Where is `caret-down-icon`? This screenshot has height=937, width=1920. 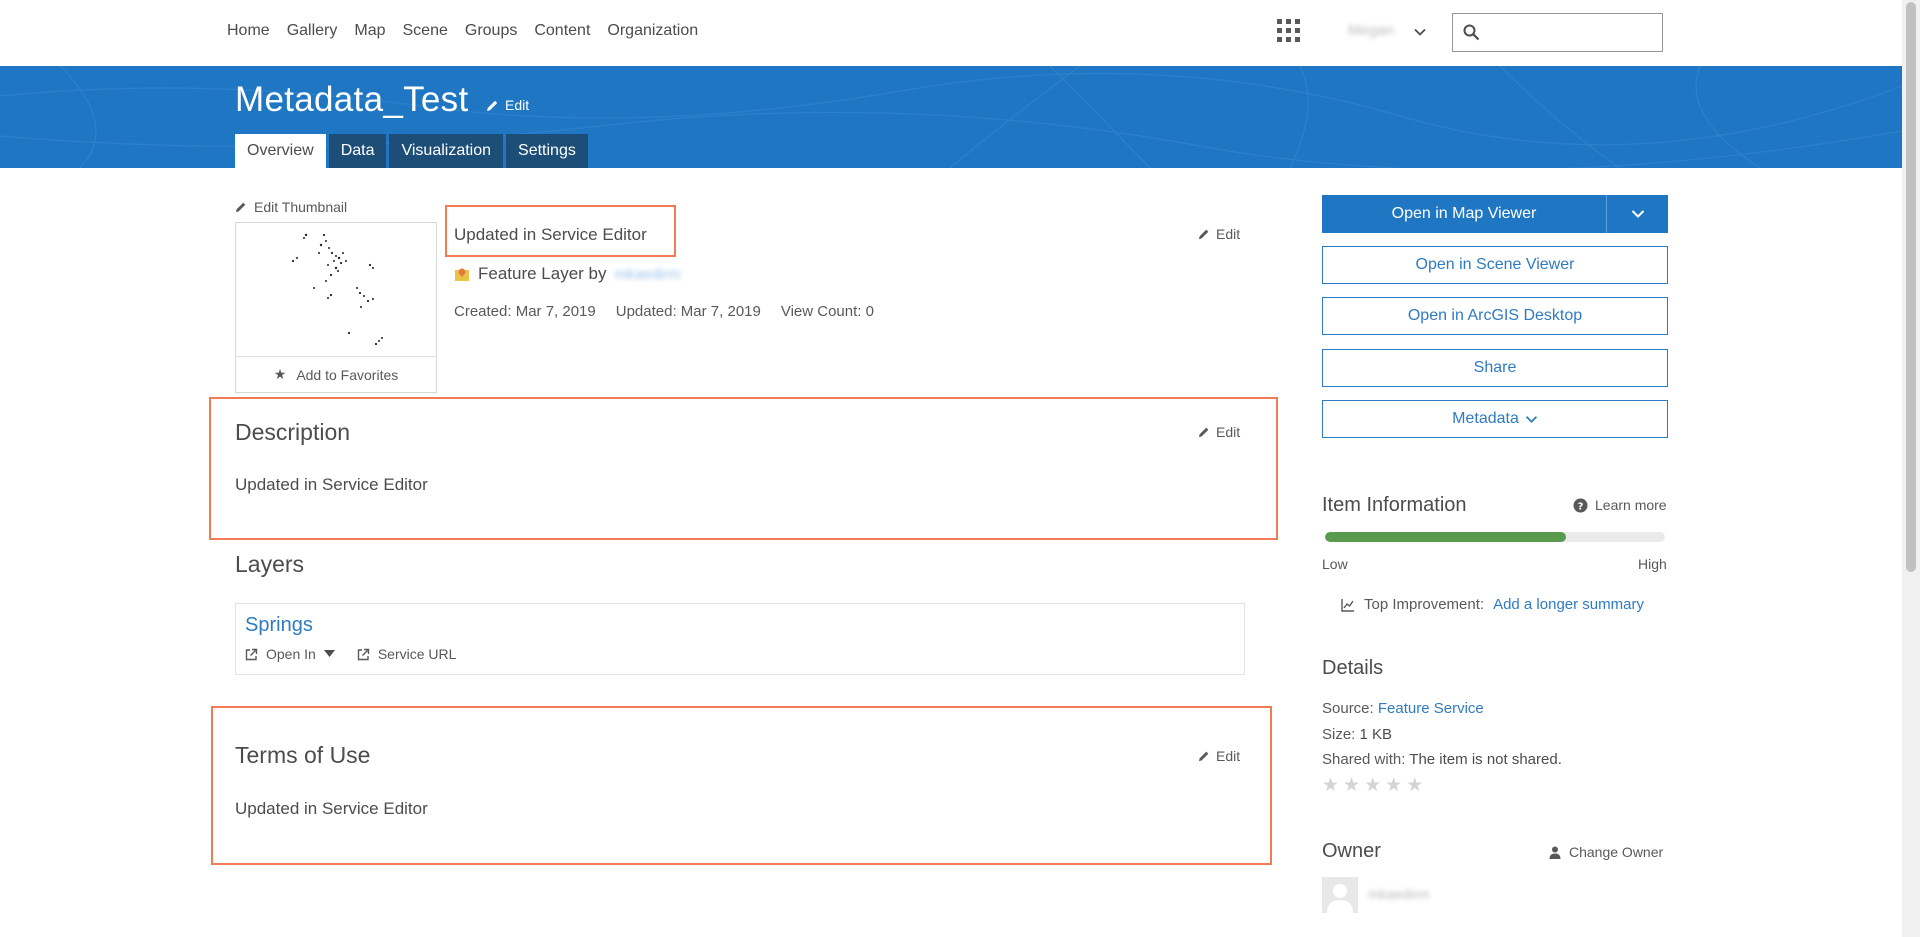 caret-down-icon is located at coordinates (329, 653).